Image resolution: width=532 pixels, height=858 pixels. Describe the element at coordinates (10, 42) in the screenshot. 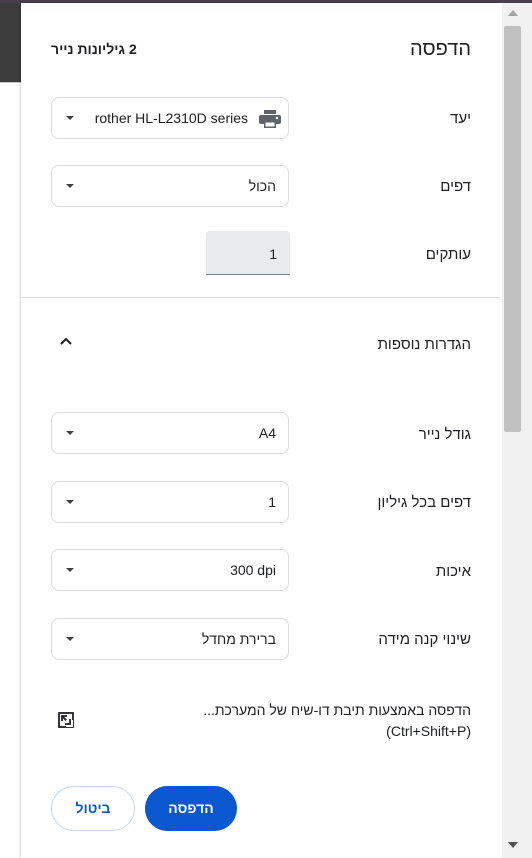

I see `background-page-header` at that location.